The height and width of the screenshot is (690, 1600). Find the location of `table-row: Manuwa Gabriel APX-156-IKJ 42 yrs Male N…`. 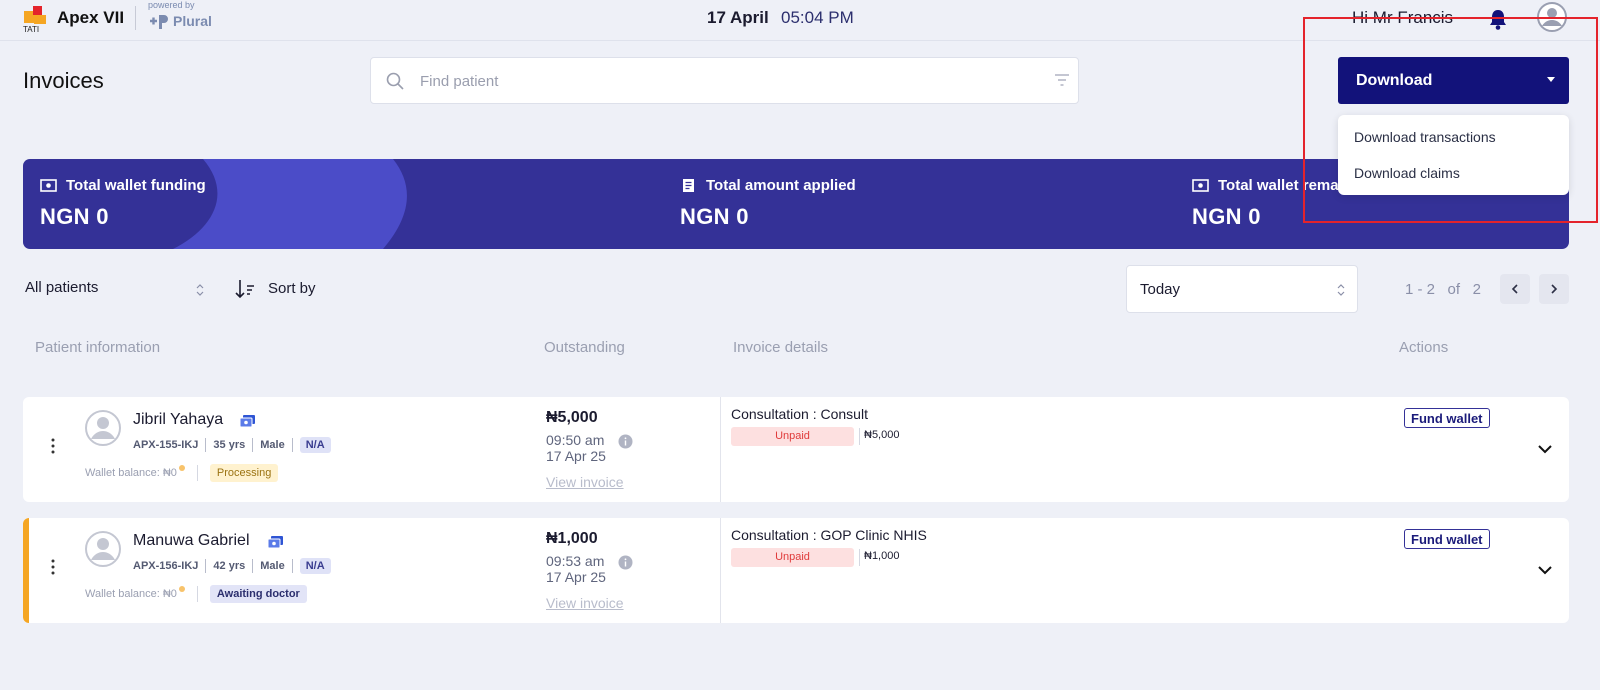

table-row: Manuwa Gabriel APX-156-IKJ 42 yrs Male N… is located at coordinates (796, 570).